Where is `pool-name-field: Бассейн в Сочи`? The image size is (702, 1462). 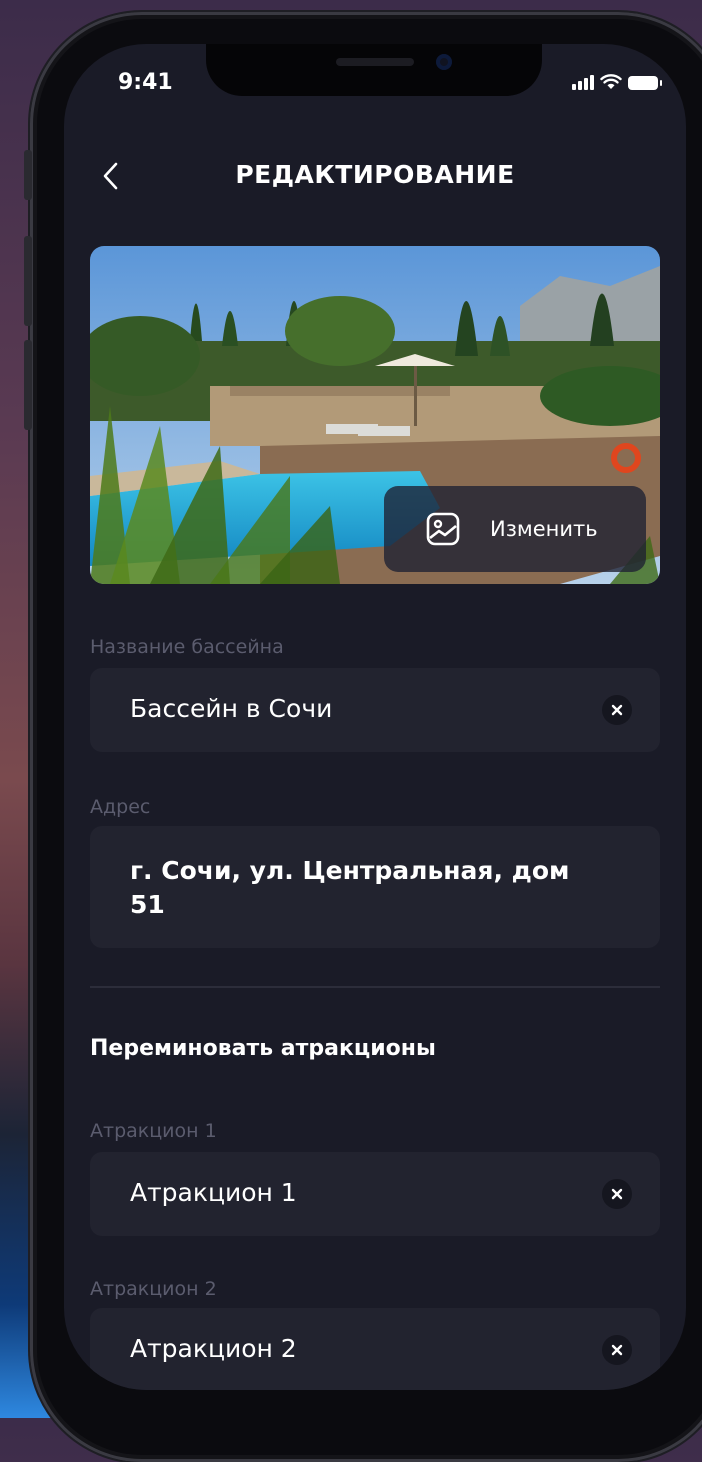
pool-name-field: Бассейн в Сочи is located at coordinates (375, 710).